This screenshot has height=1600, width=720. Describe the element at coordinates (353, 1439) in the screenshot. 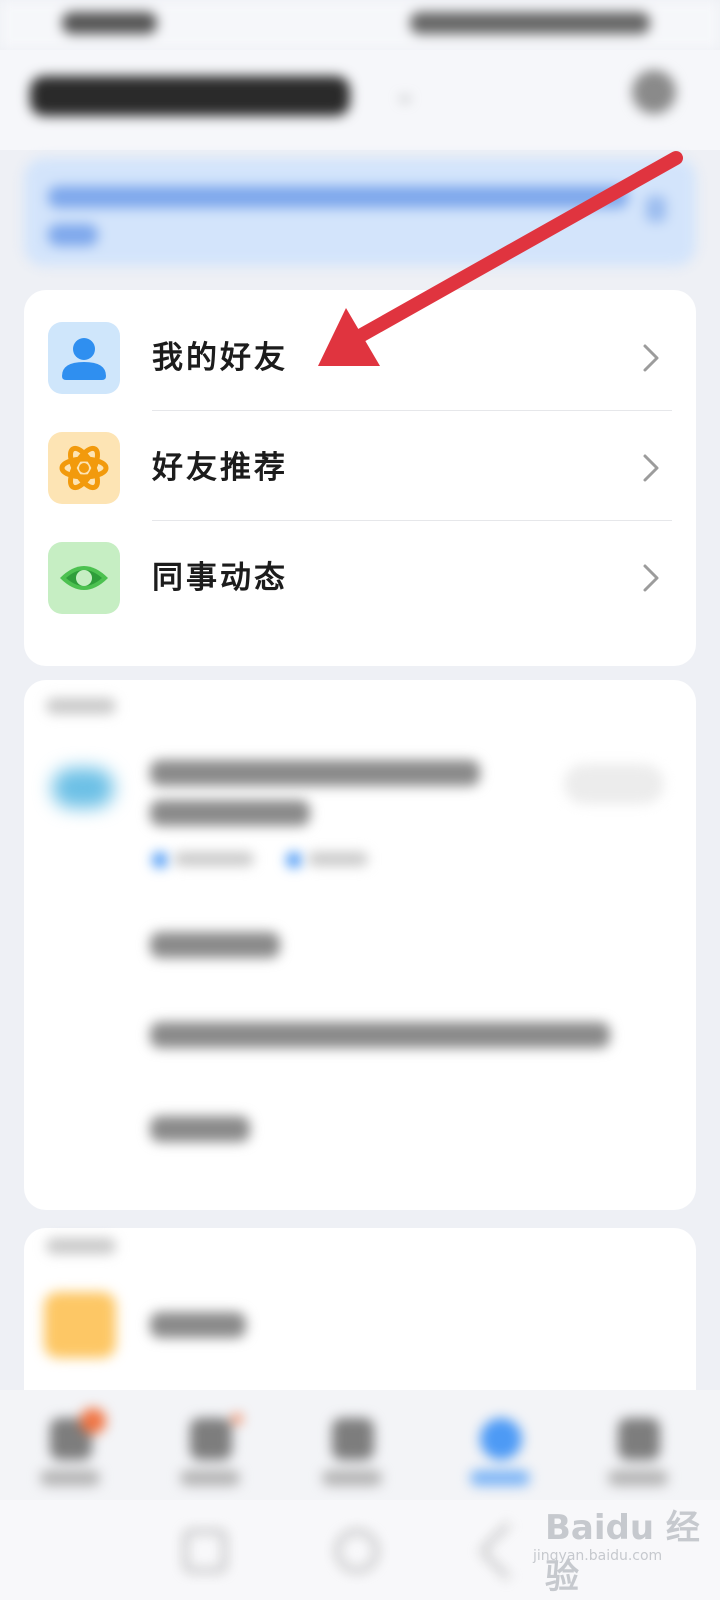

I see `grid-icon` at that location.